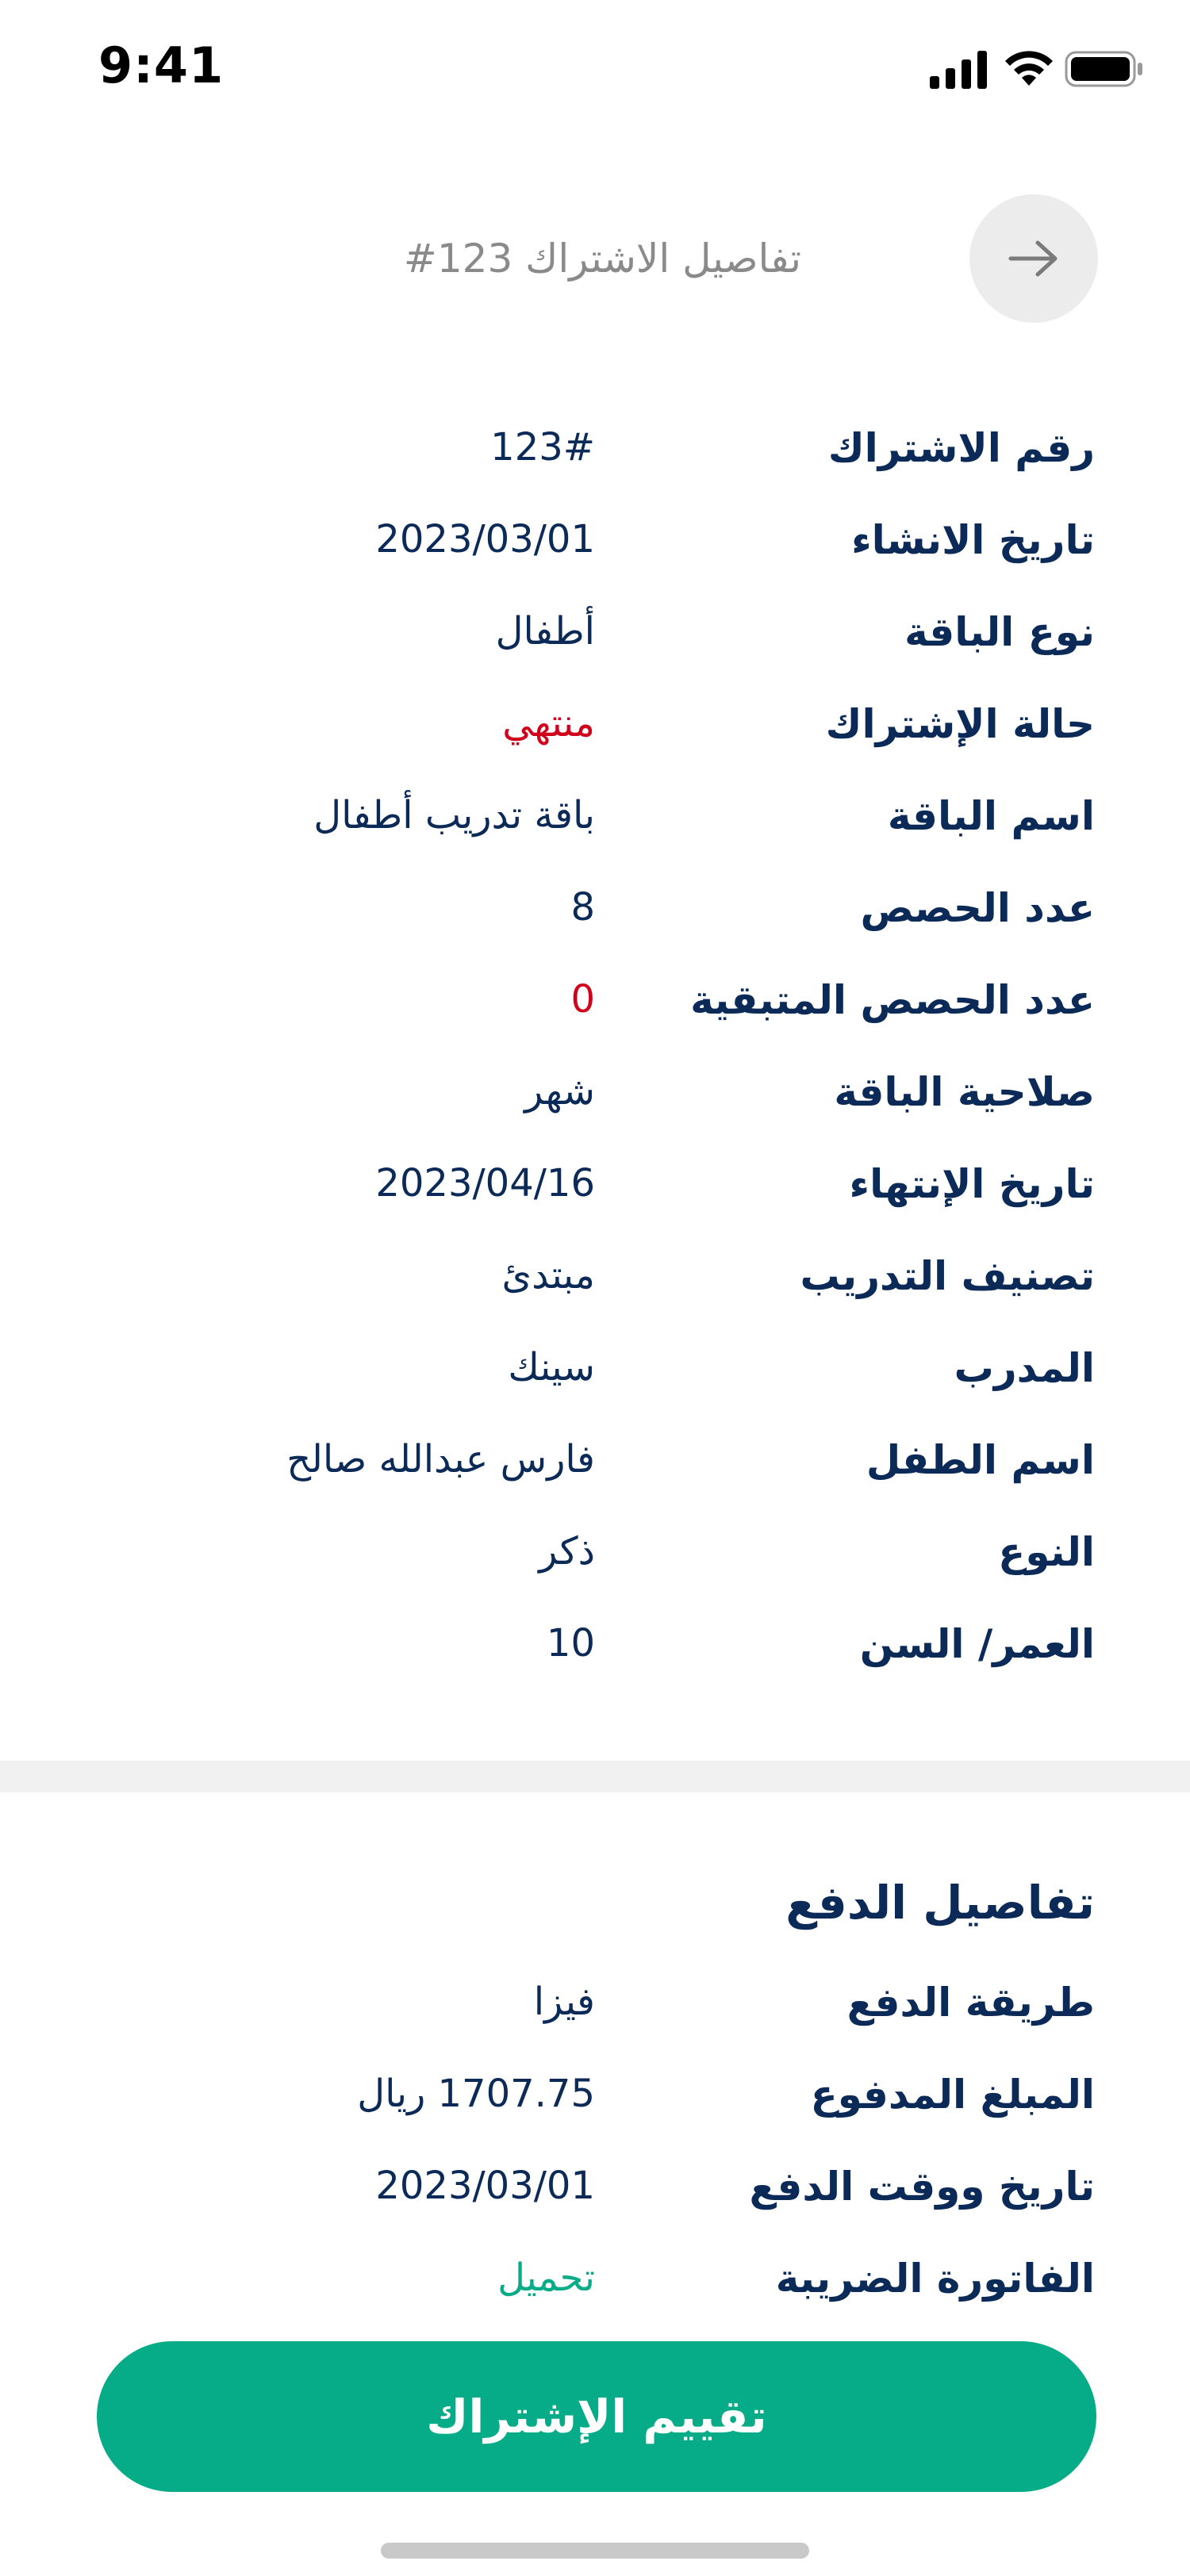 The image size is (1190, 2576). Describe the element at coordinates (546, 2278) in the screenshot. I see `download-invoice-link: تحميل` at that location.